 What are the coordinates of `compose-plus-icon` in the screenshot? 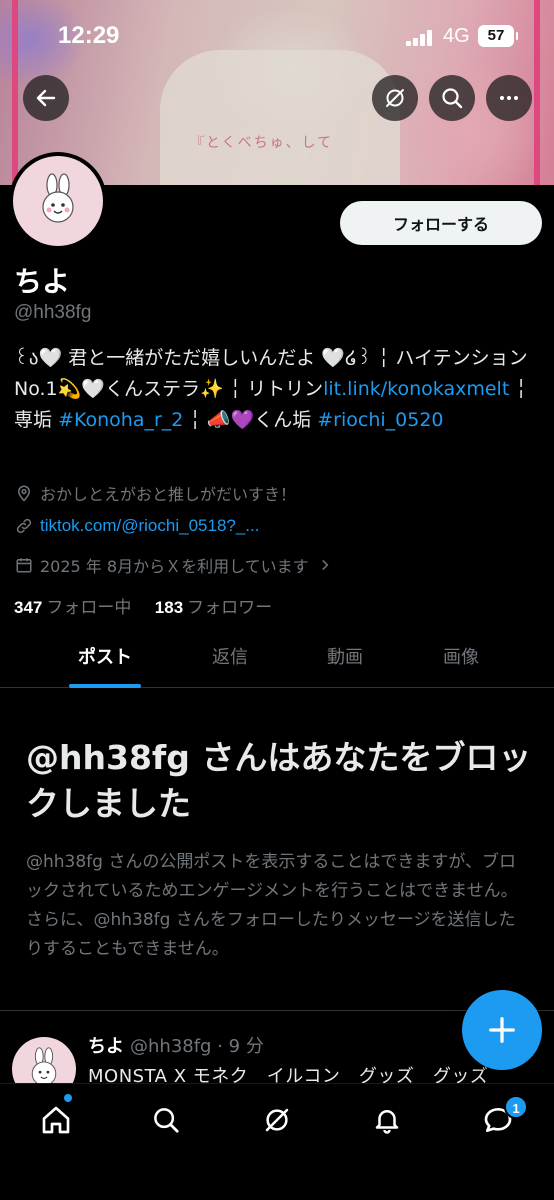 It's located at (502, 1030).